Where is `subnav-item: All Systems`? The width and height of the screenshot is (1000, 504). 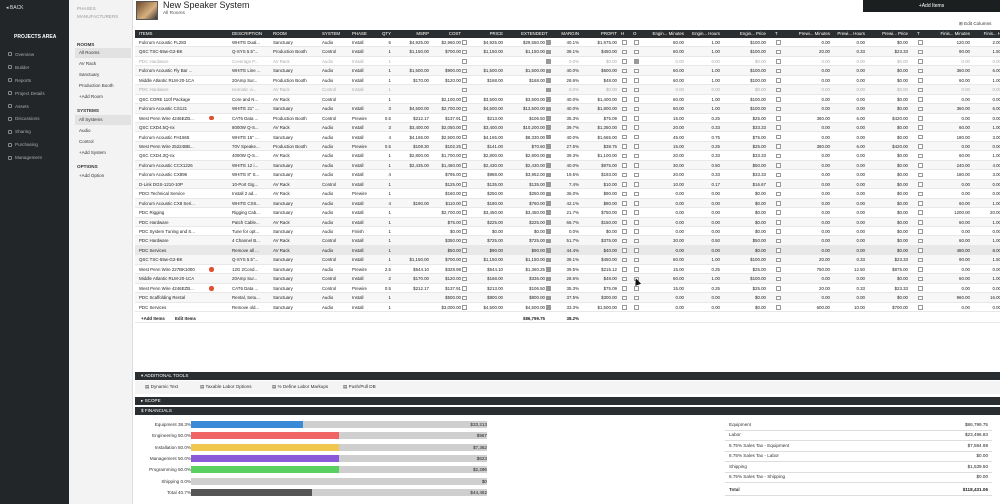 subnav-item: All Systems is located at coordinates (103, 120).